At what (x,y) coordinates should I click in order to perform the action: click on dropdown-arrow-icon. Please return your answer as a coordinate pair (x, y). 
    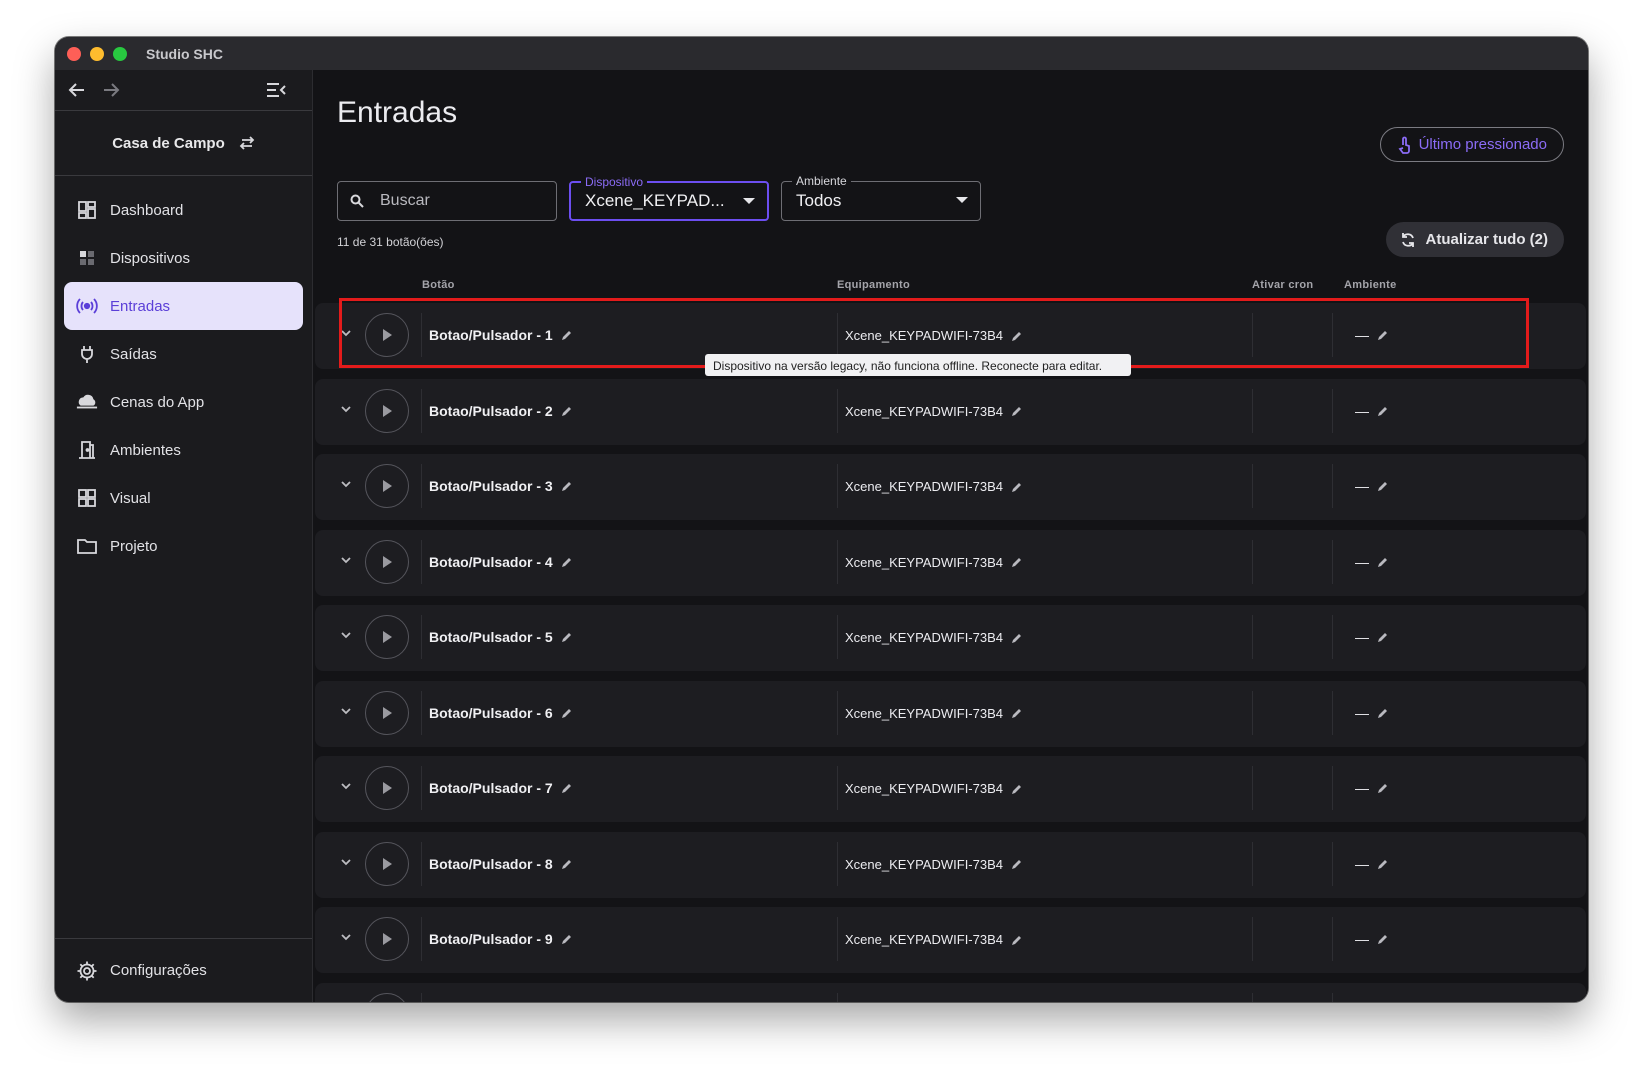
    Looking at the image, I should click on (749, 201).